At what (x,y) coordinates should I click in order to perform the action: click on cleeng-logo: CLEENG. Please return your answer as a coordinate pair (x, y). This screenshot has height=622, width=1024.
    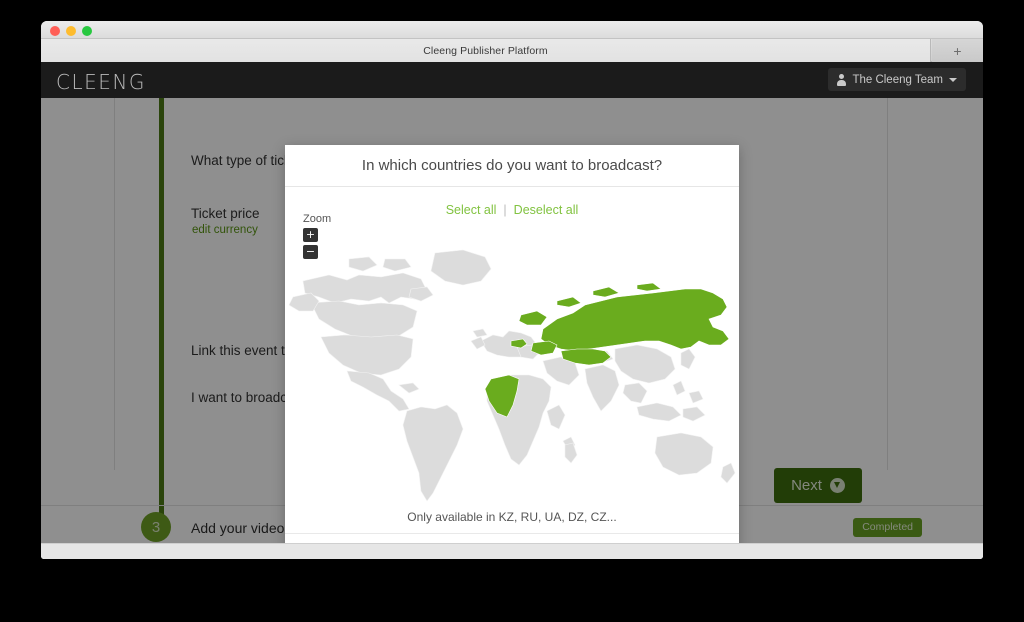
    Looking at the image, I should click on (101, 82).